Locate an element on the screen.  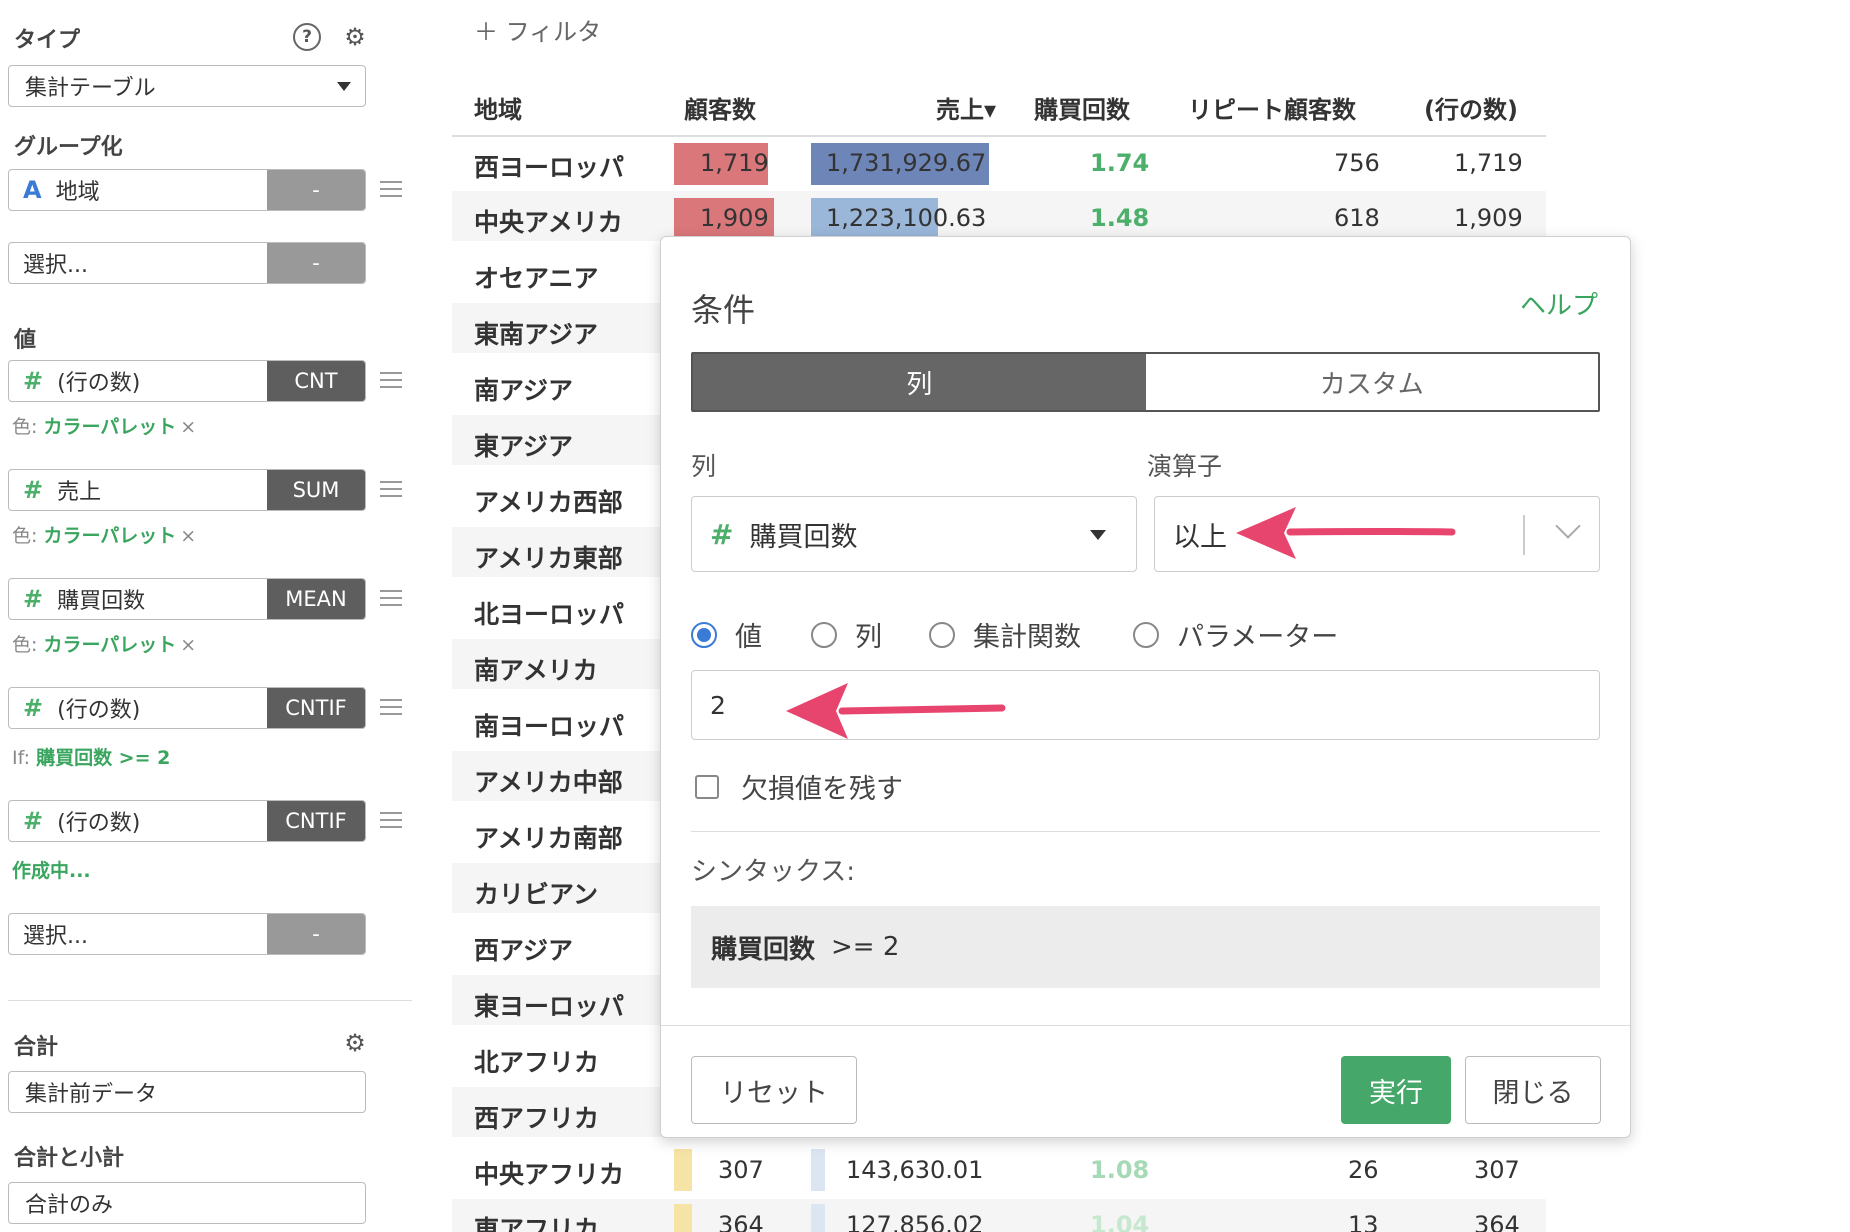
radio-parameter: パラメーター is located at coordinates (1235, 634).